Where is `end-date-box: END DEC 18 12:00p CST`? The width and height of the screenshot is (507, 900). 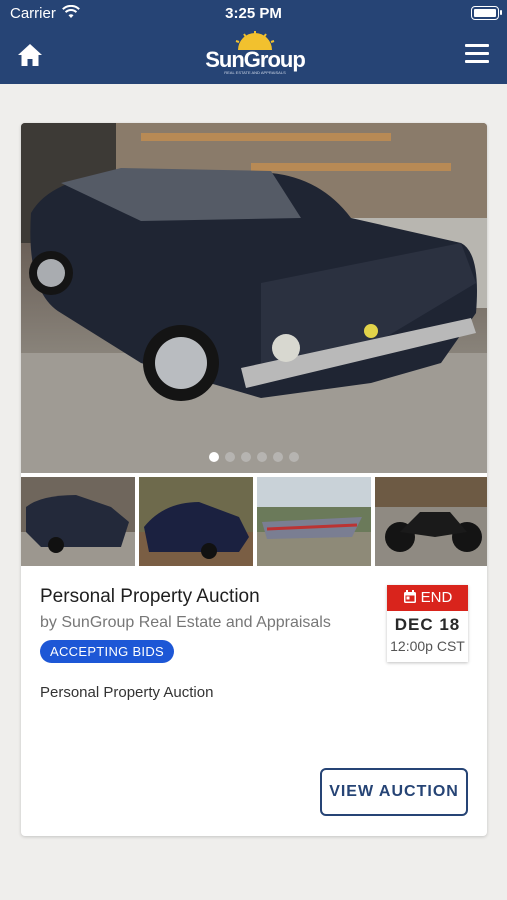
end-date-box: END DEC 18 12:00p CST is located at coordinates (427, 623).